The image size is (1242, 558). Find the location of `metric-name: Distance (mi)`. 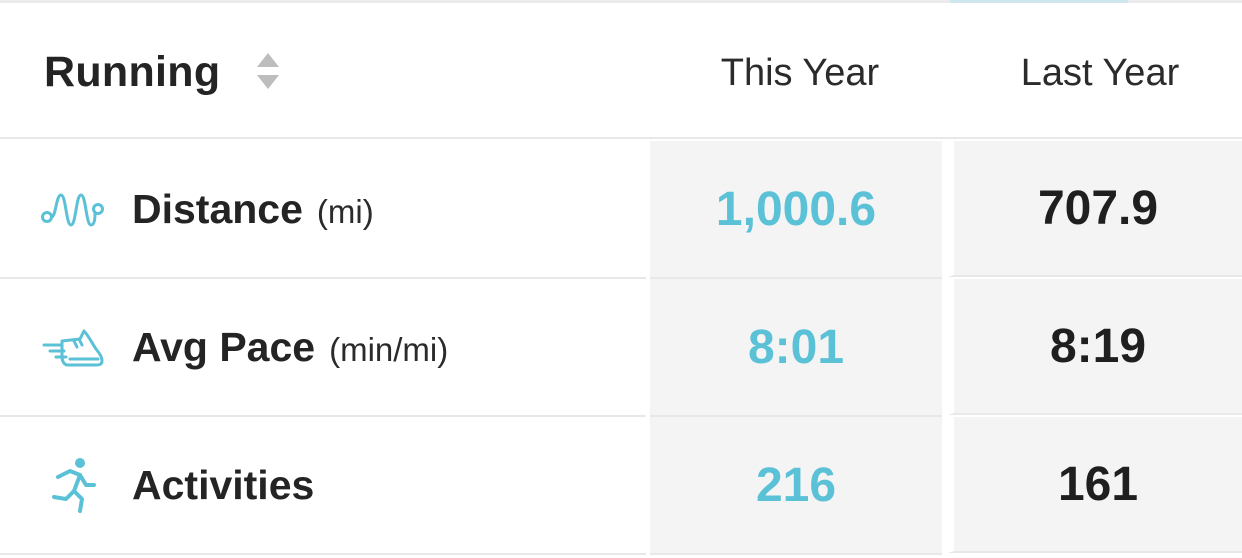

metric-name: Distance (mi) is located at coordinates (253, 210).